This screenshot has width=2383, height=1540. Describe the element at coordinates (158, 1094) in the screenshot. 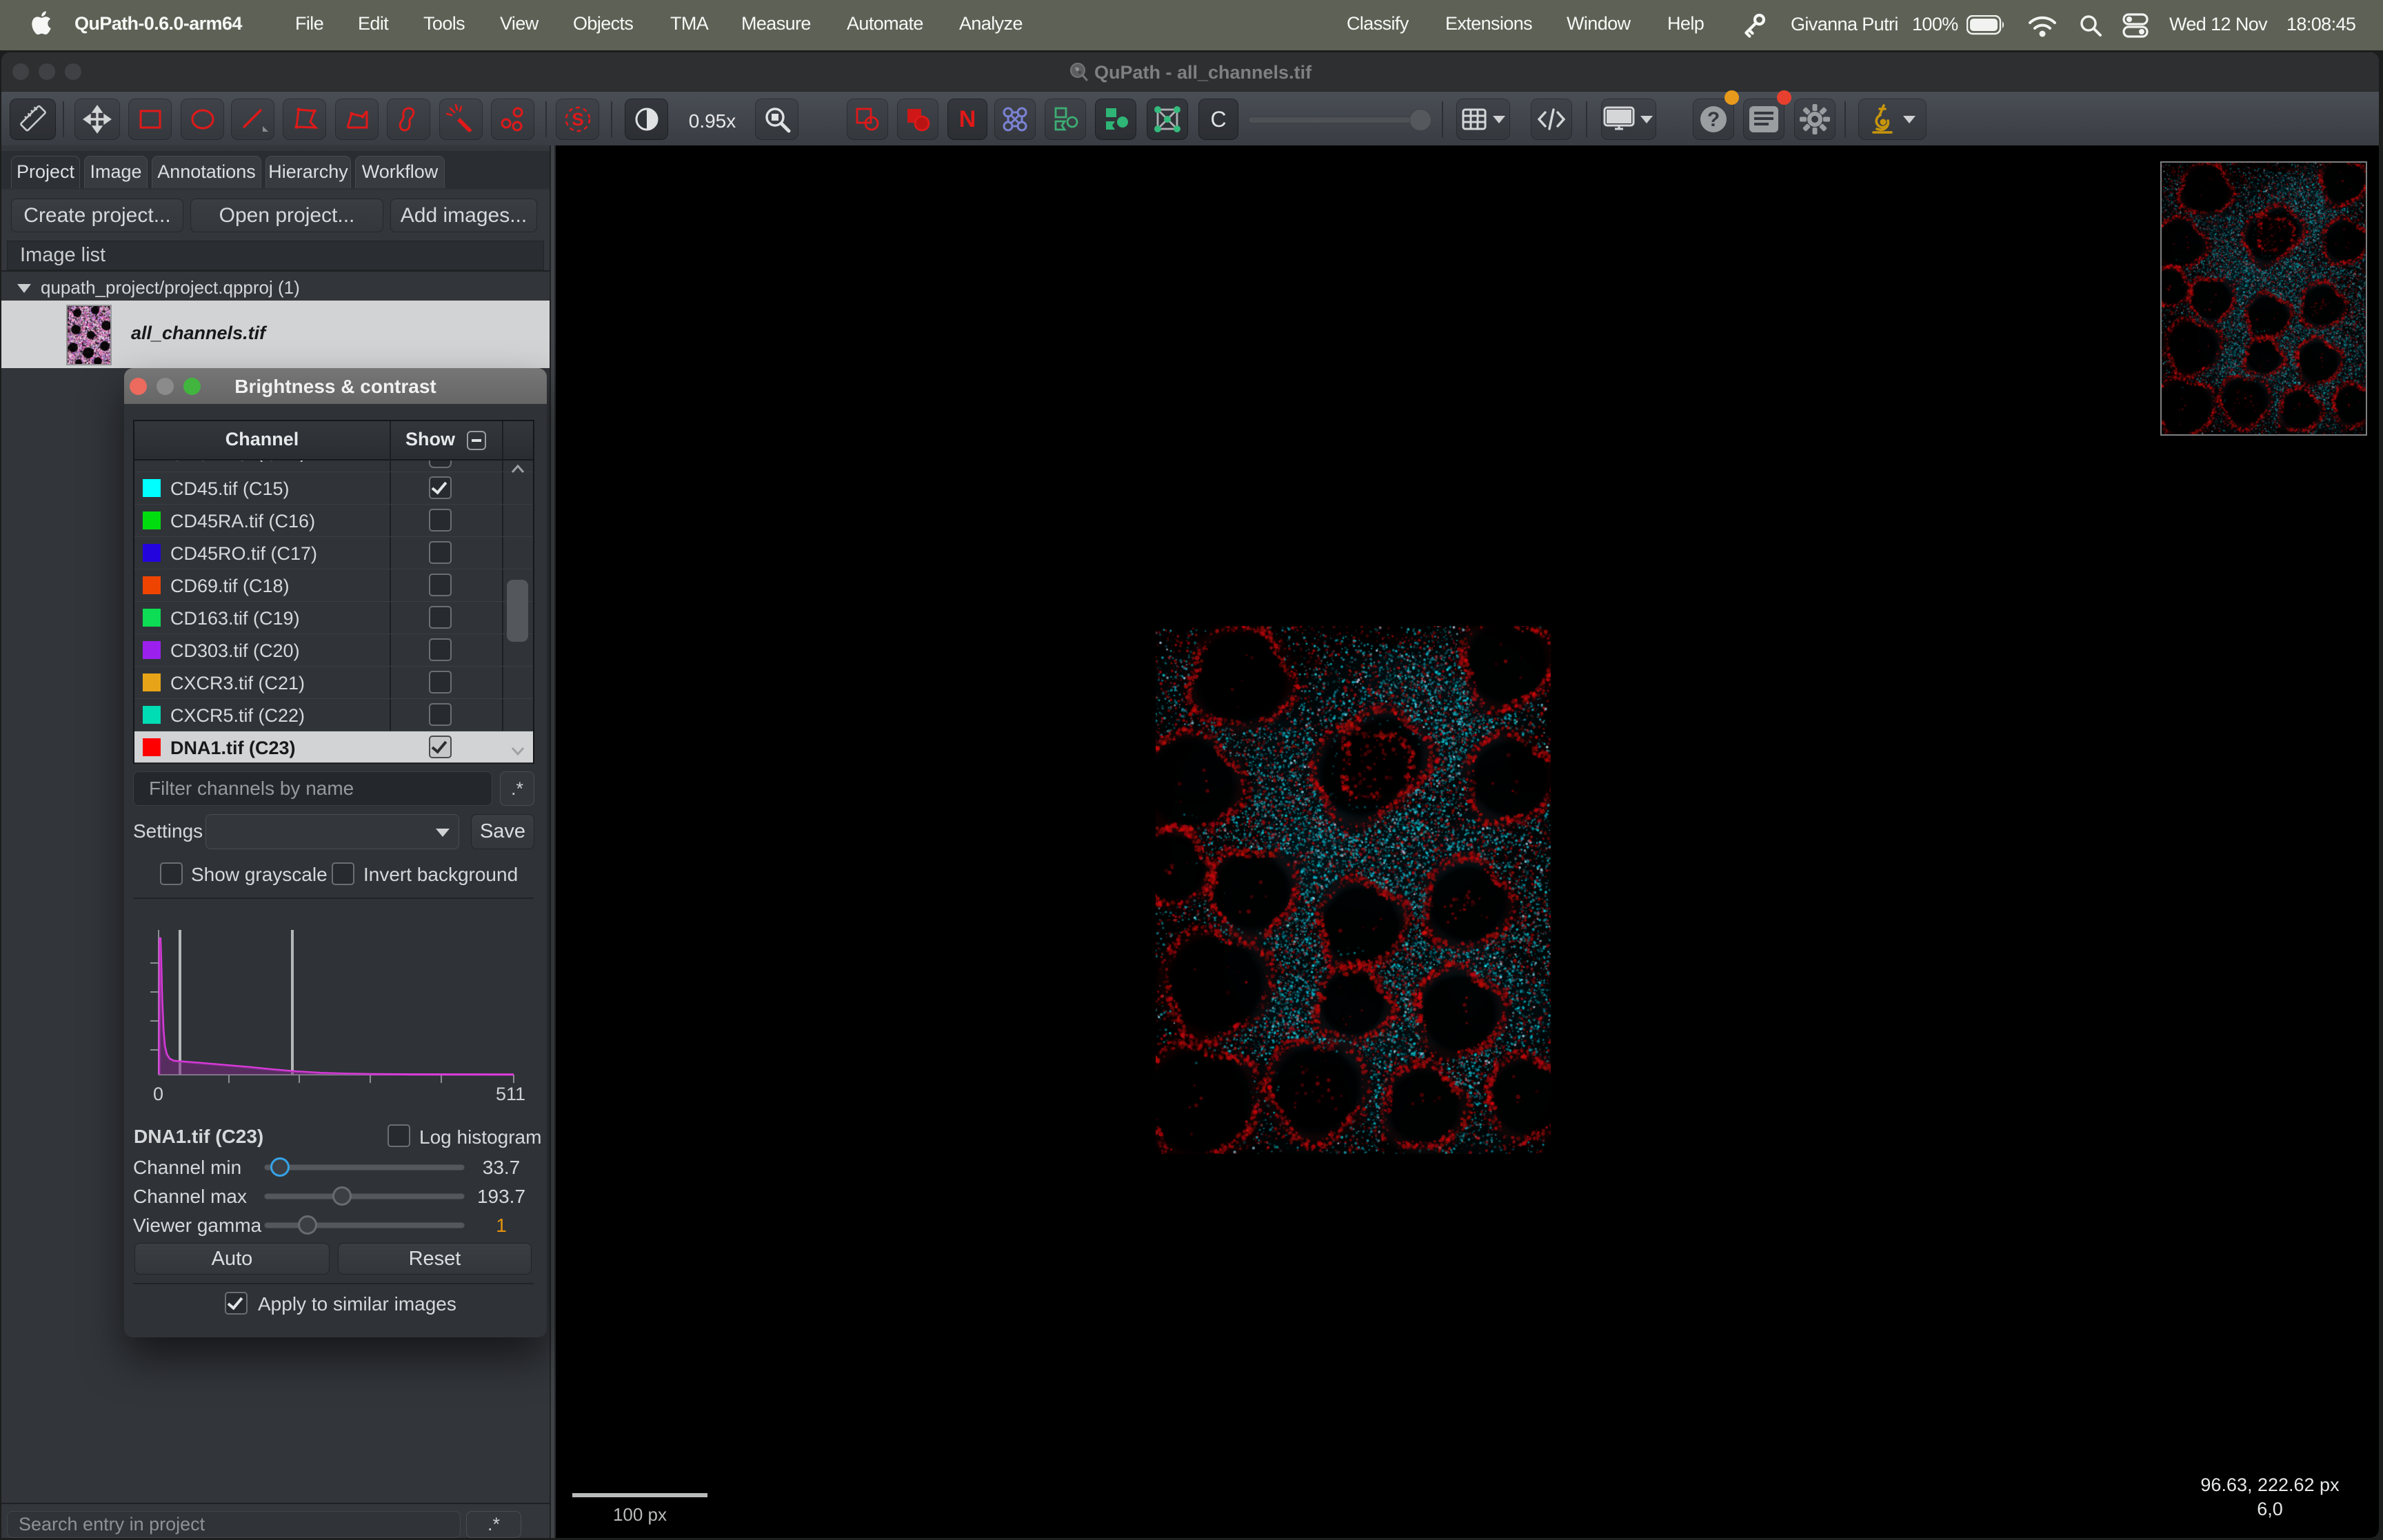

I see `svg-text: 0` at that location.